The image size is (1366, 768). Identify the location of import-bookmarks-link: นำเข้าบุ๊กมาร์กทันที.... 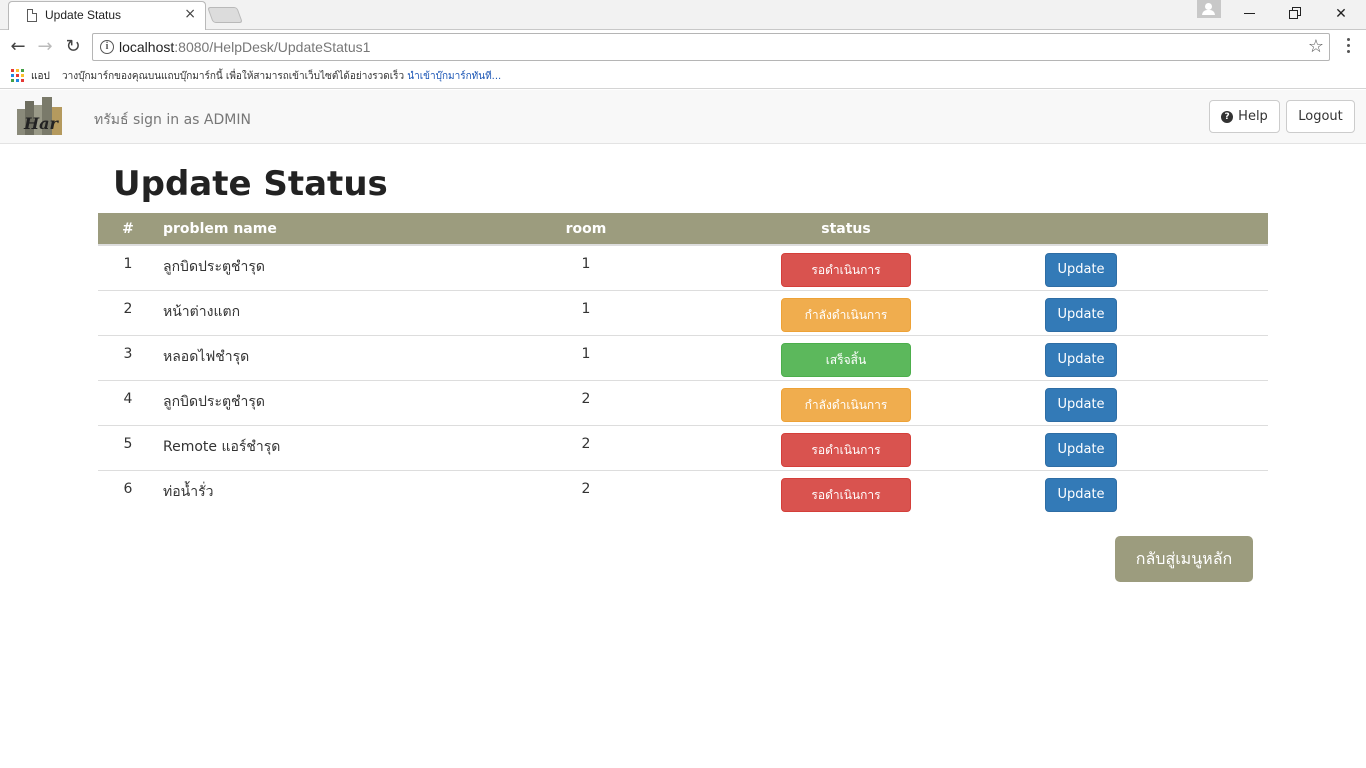
(454, 76).